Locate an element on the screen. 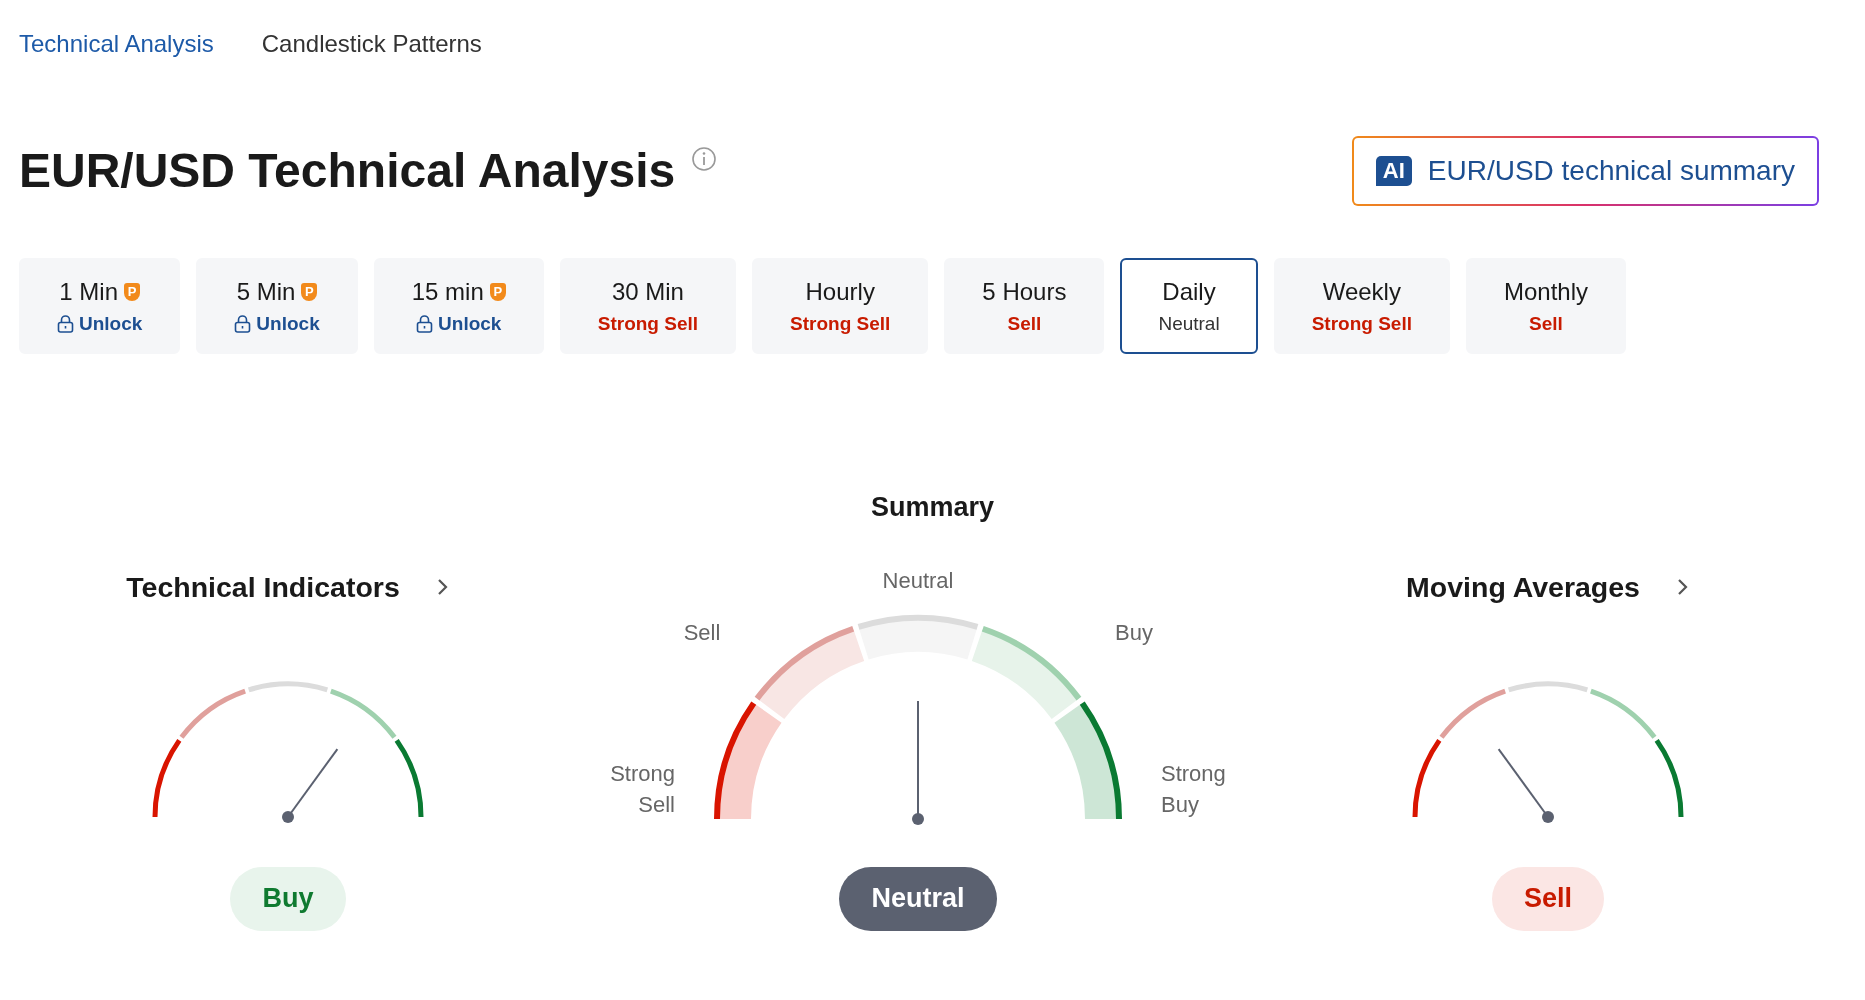 This screenshot has width=1865, height=1000. timeframe-tab: Monthly Sell is located at coordinates (1545, 306).